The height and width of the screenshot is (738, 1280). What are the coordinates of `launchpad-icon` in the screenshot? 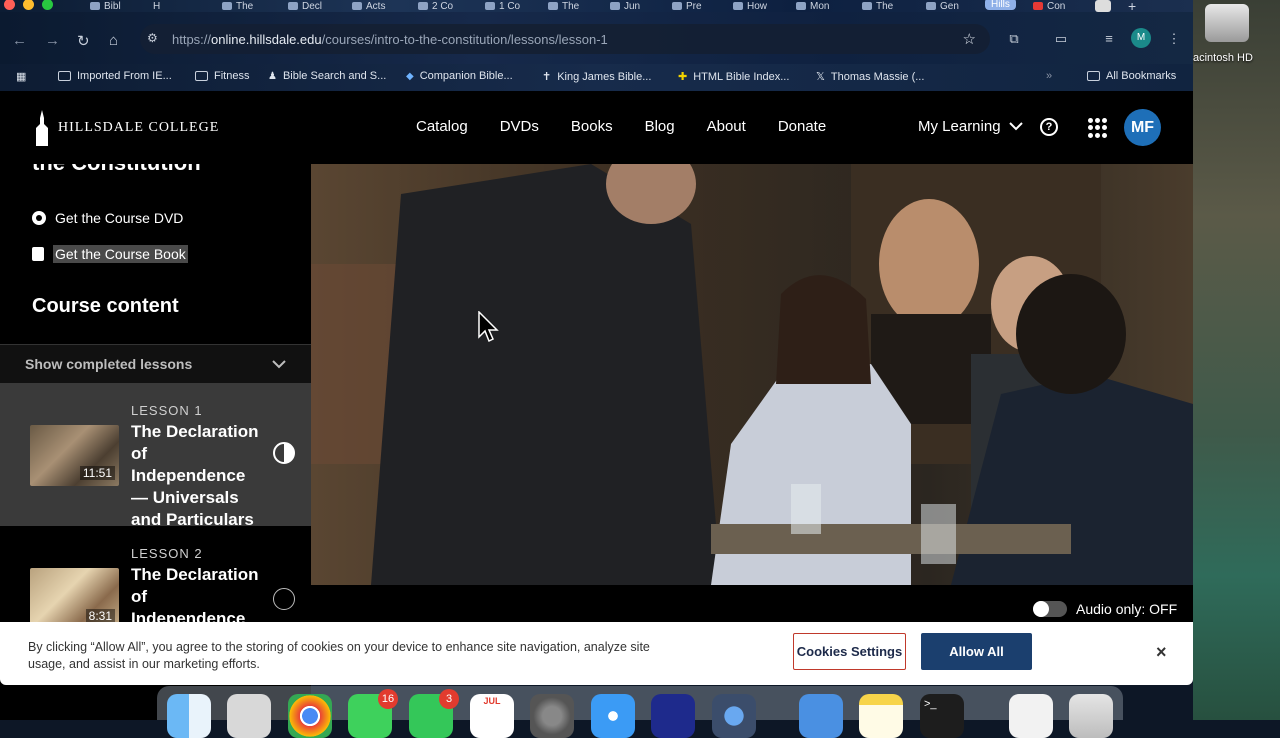 It's located at (249, 716).